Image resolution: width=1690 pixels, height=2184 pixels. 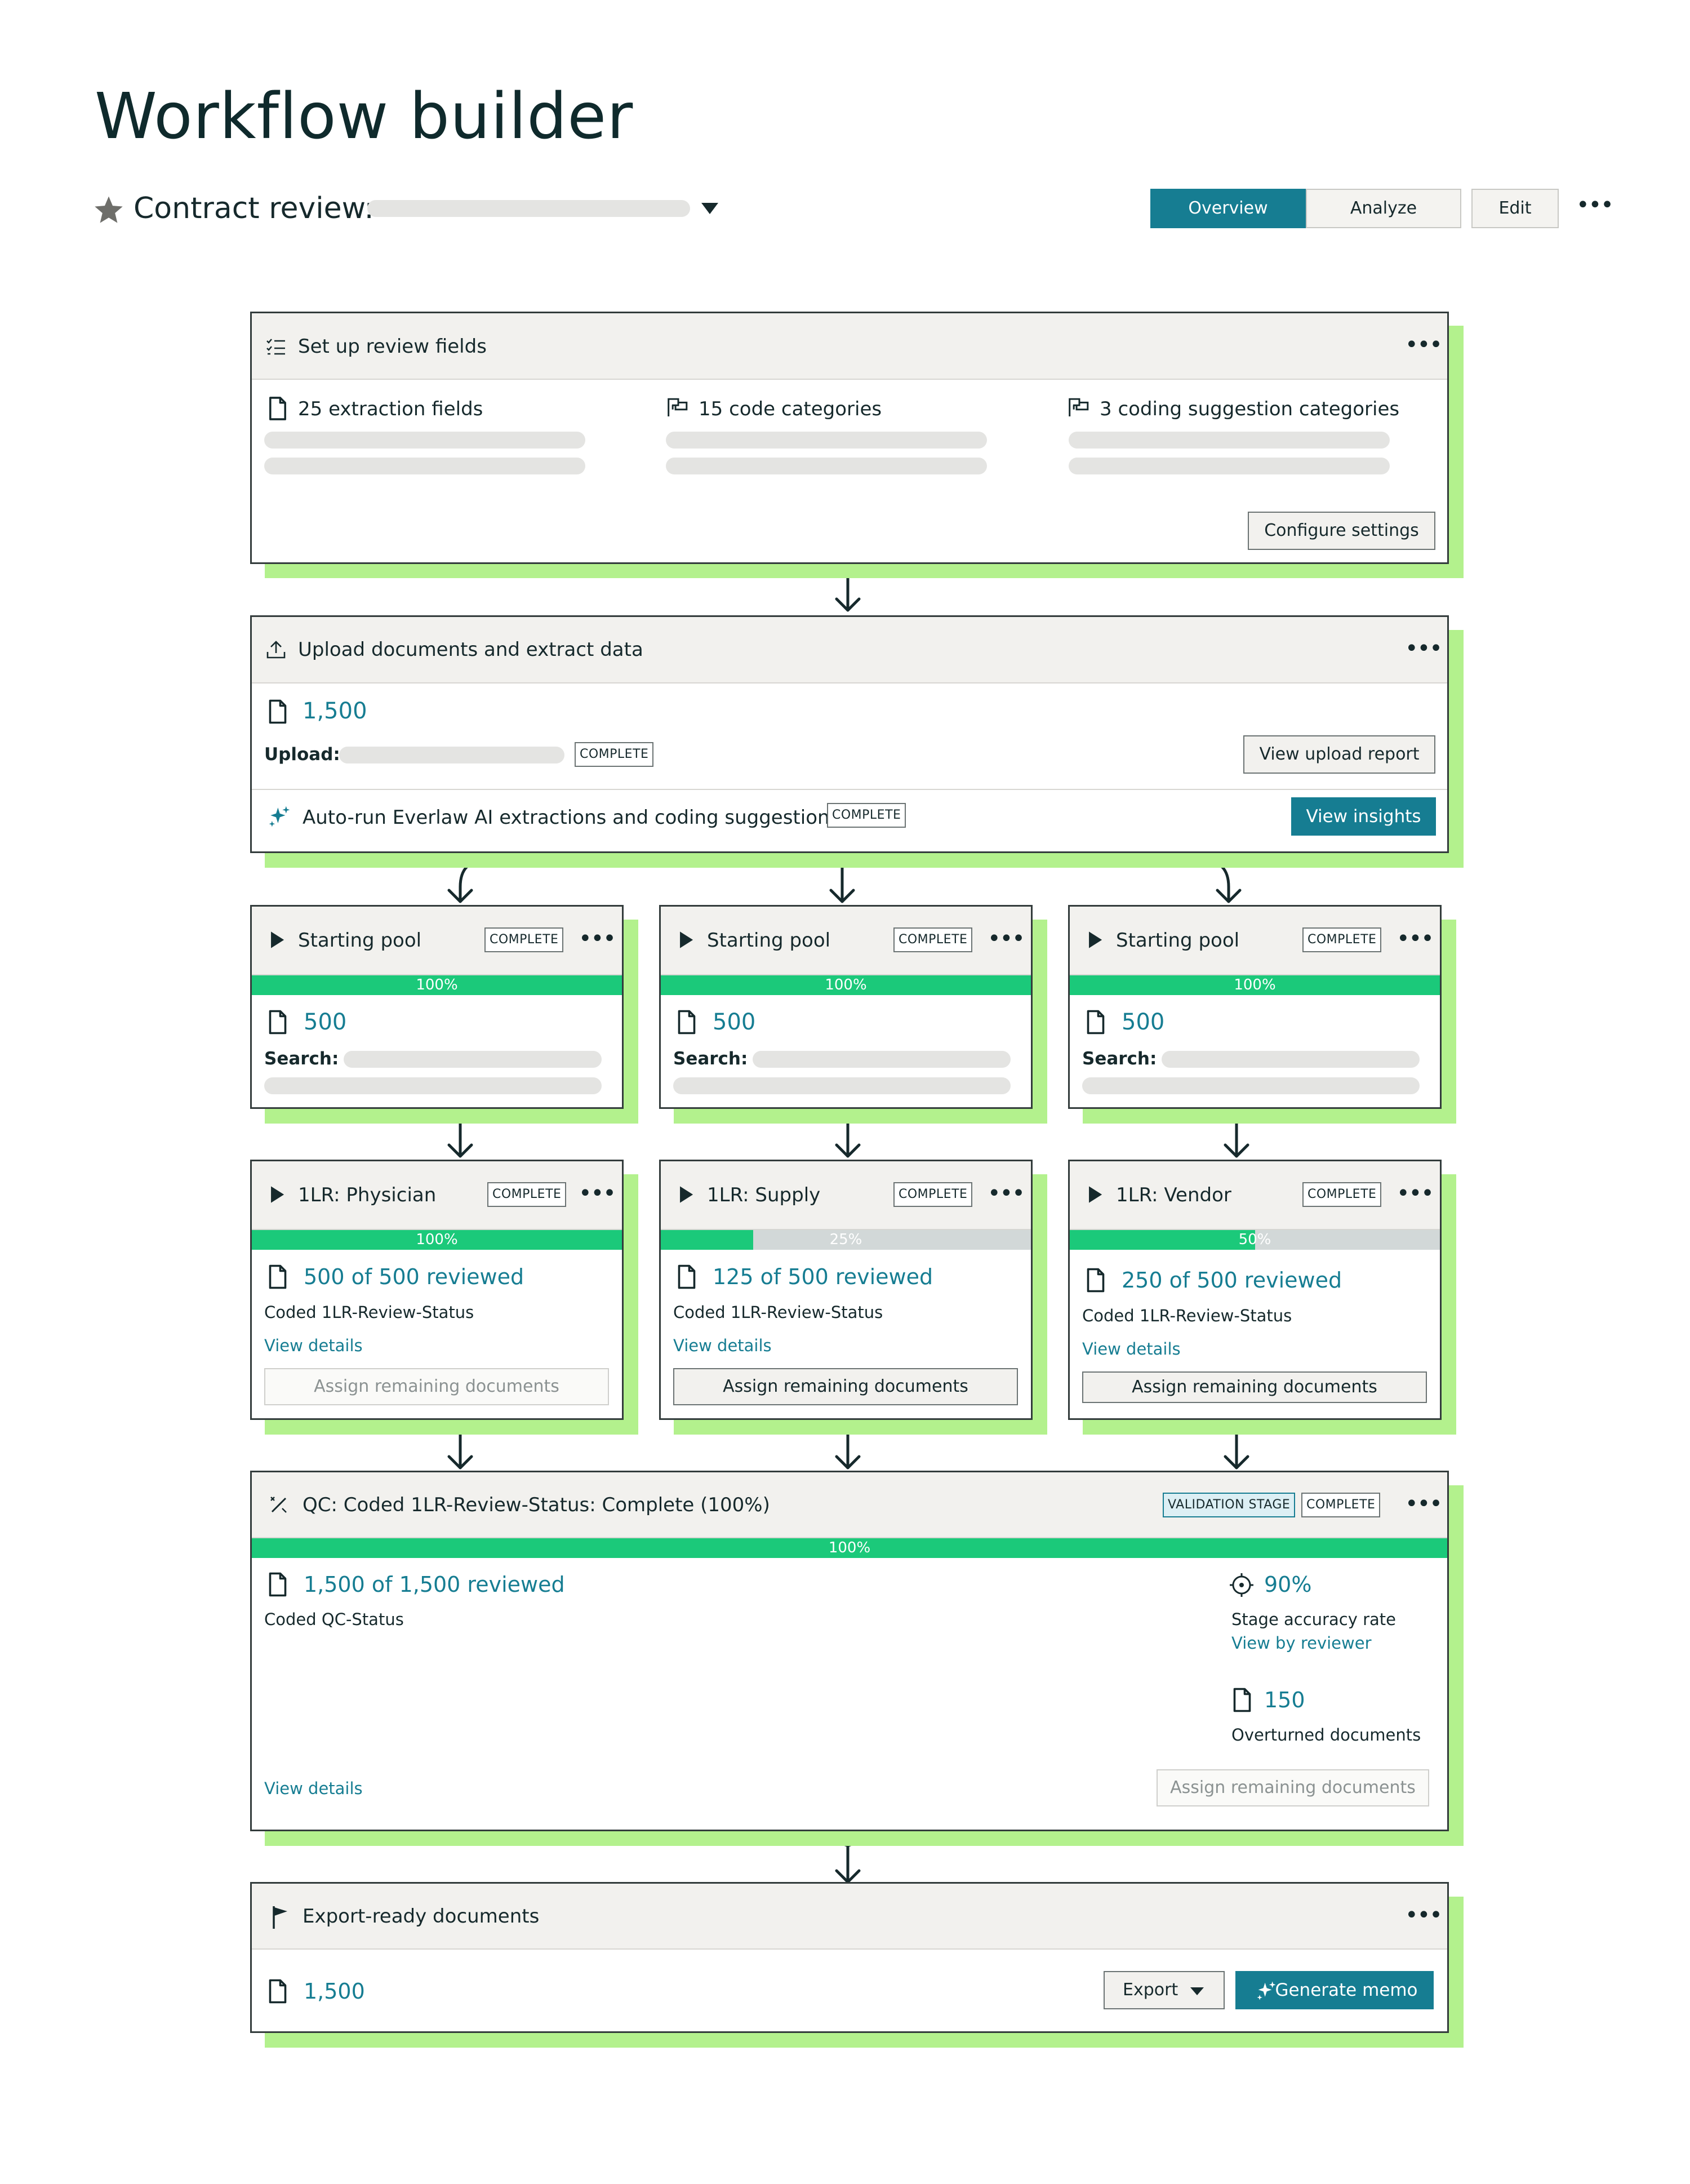 I want to click on export-title: Export-ready documents, so click(x=421, y=1916).